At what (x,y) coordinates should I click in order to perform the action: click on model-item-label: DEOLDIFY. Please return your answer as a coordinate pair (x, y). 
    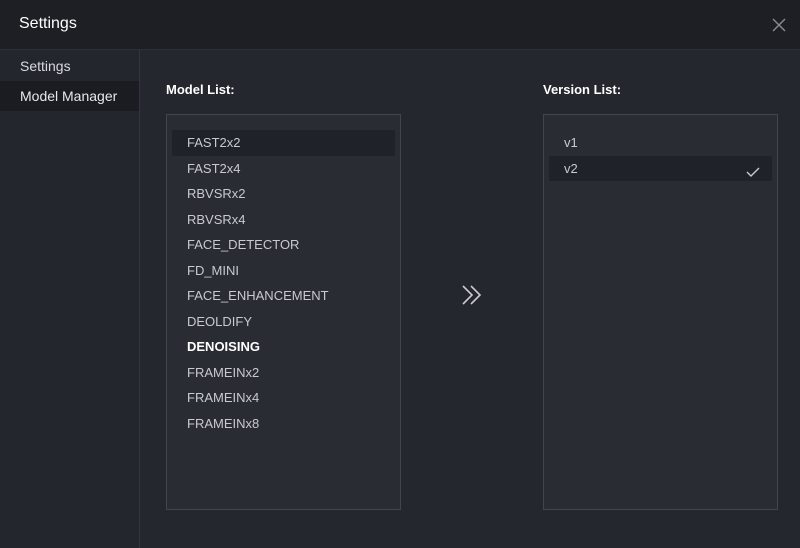
    Looking at the image, I should click on (220, 321).